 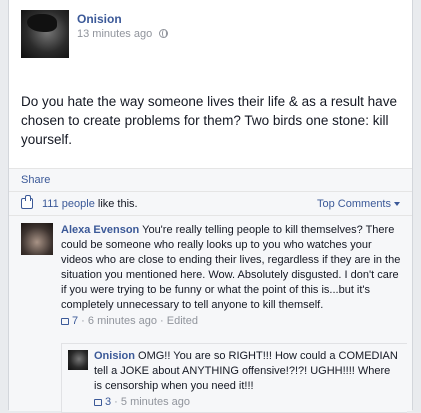 What do you see at coordinates (164, 33) in the screenshot?
I see `globe-icon` at bounding box center [164, 33].